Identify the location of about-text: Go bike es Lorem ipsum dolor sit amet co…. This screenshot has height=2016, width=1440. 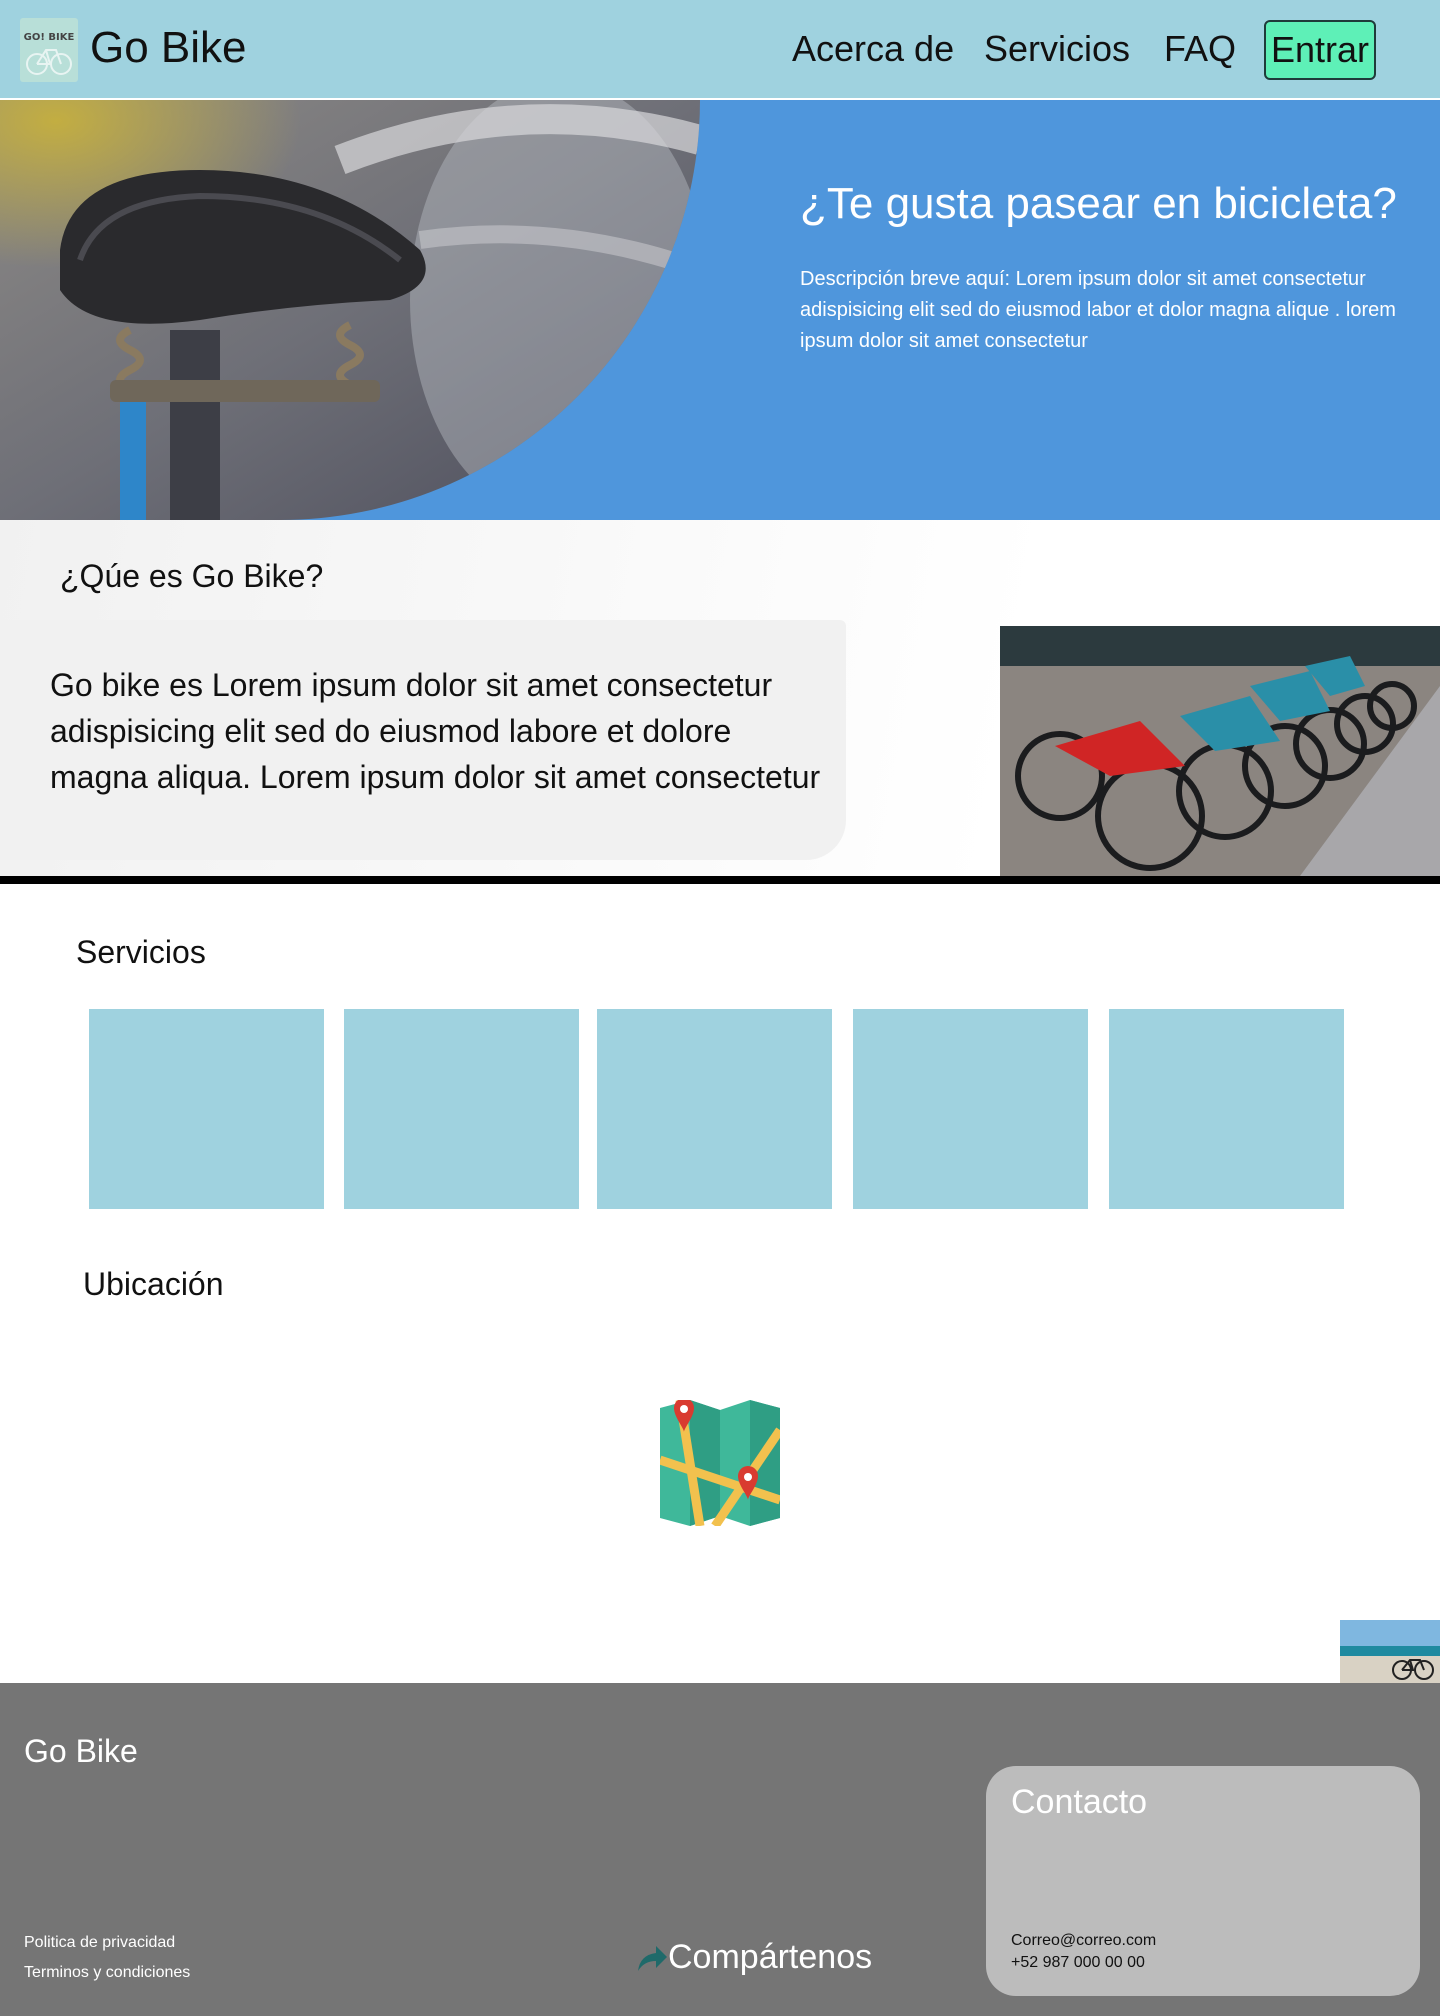
(435, 731).